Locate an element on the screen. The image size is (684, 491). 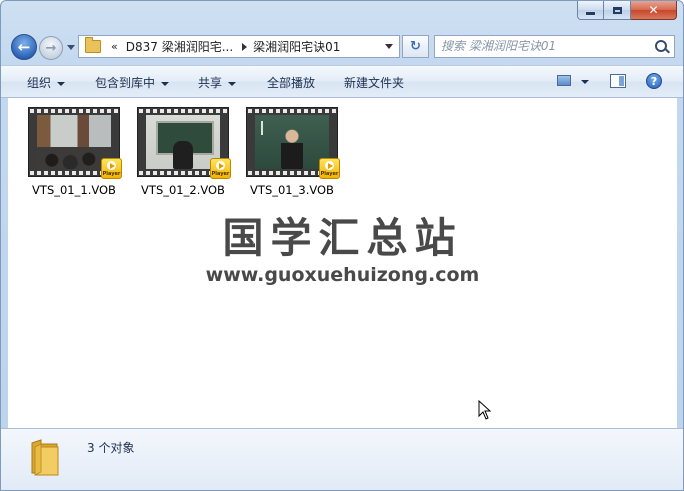
organize-menu: 组织 is located at coordinates (46, 82).